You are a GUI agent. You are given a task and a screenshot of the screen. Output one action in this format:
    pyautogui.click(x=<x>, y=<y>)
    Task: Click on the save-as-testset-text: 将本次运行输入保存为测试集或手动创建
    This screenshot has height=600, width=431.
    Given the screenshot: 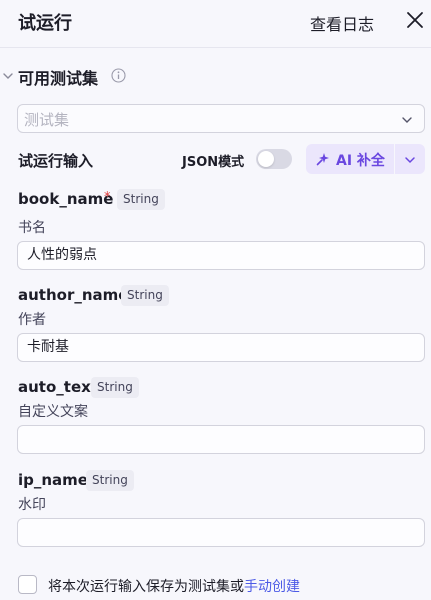 What is the action you would take?
    pyautogui.click(x=174, y=586)
    